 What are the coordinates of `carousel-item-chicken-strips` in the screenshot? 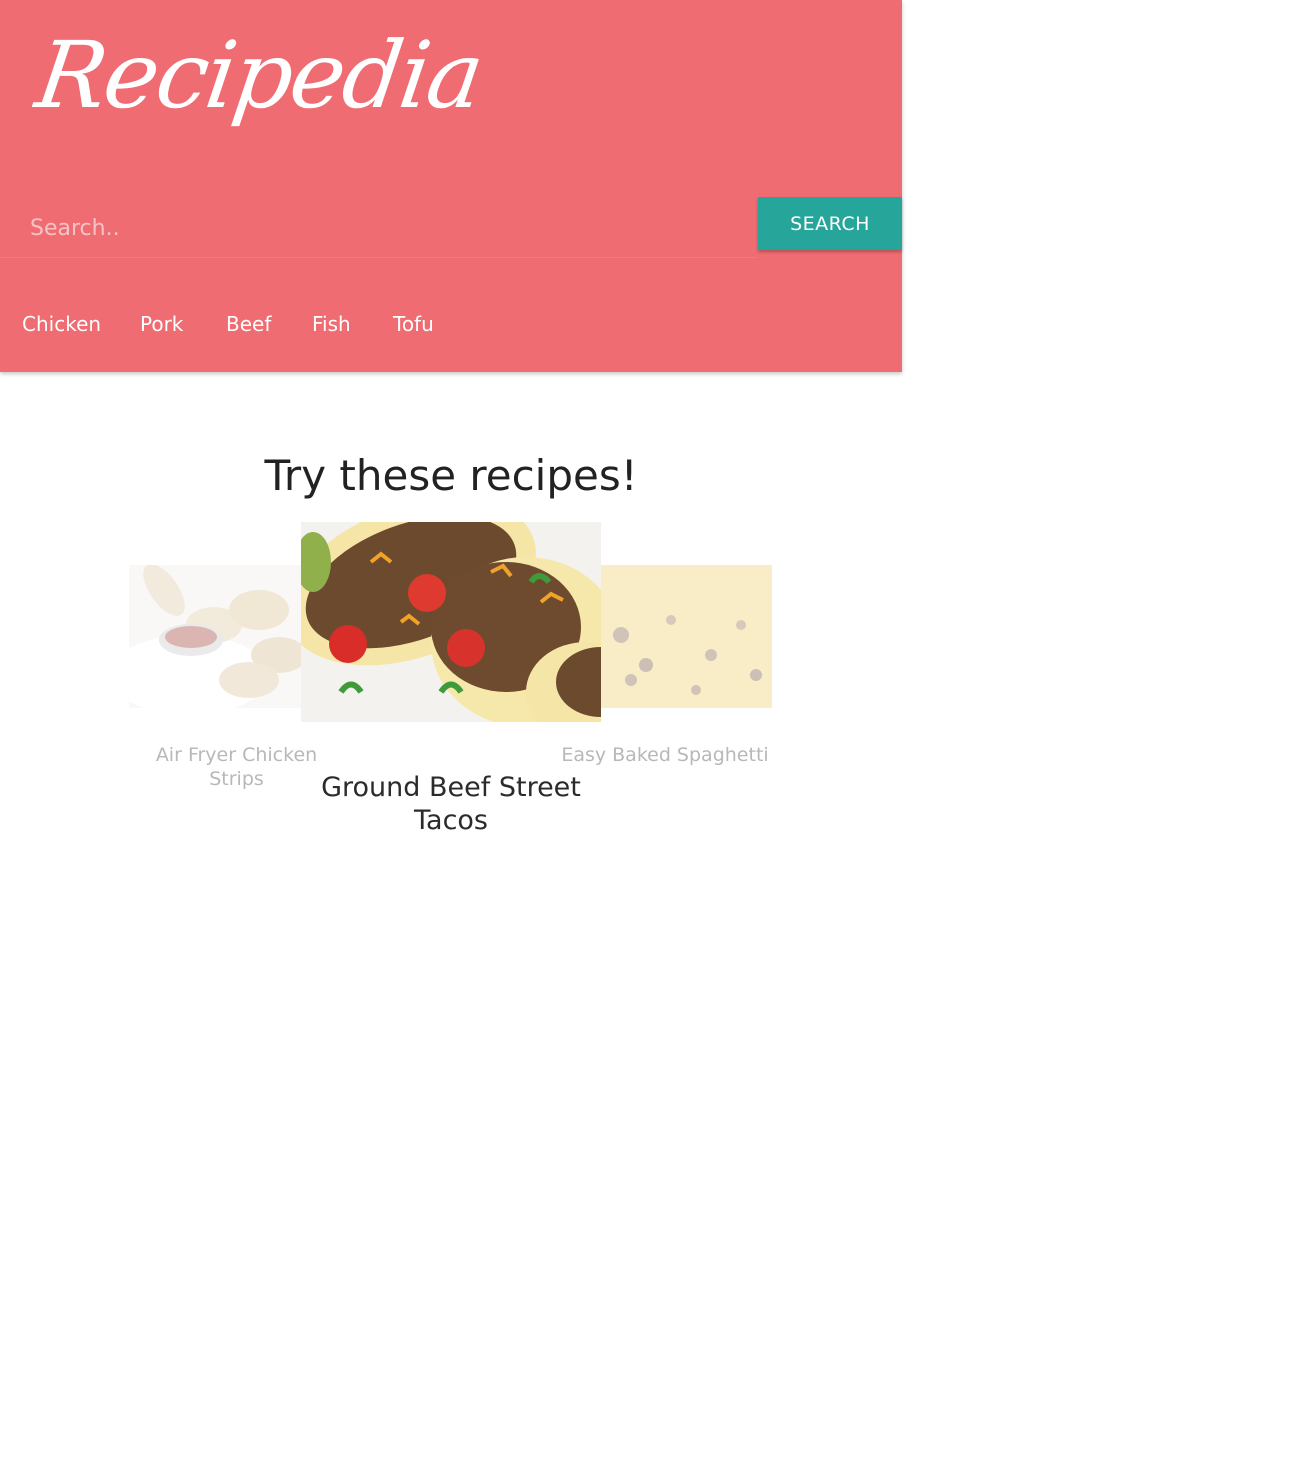 It's located at (215, 636).